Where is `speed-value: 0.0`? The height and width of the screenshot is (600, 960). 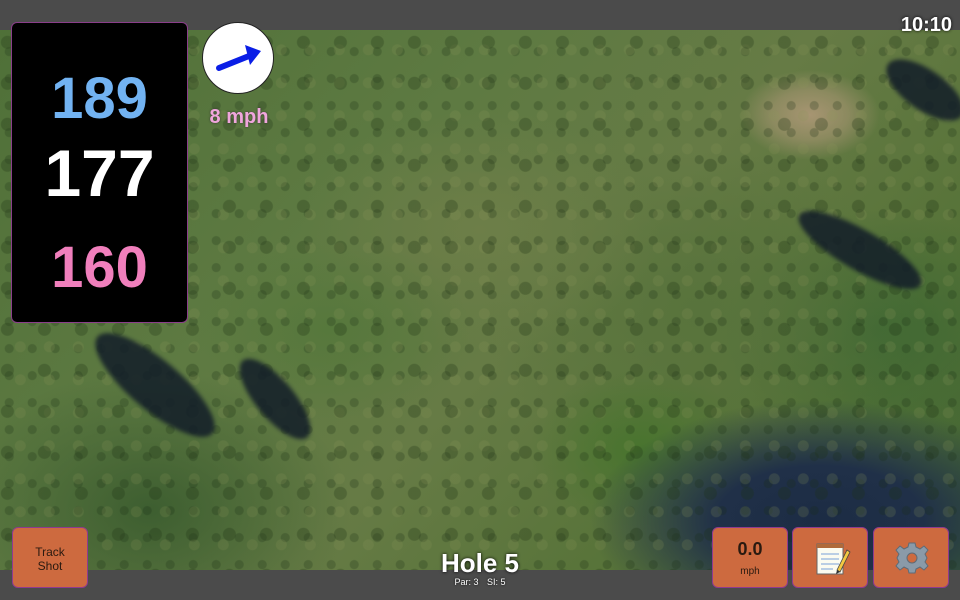
speed-value: 0.0 is located at coordinates (750, 549).